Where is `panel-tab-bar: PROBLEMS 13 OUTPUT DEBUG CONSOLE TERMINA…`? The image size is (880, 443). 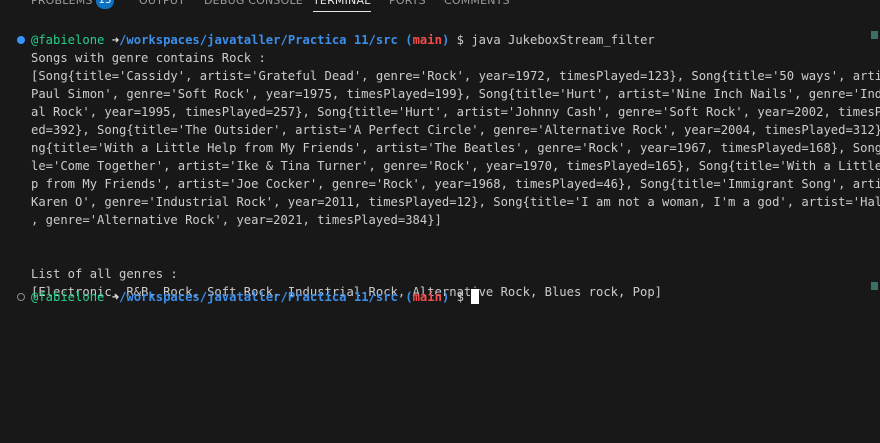 panel-tab-bar: PROBLEMS 13 OUTPUT DEBUG CONSOLE TERMINA… is located at coordinates (440, 6).